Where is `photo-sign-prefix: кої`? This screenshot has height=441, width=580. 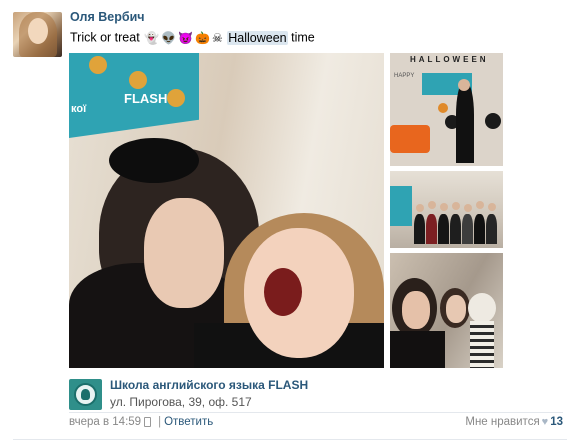 photo-sign-prefix: кої is located at coordinates (79, 109).